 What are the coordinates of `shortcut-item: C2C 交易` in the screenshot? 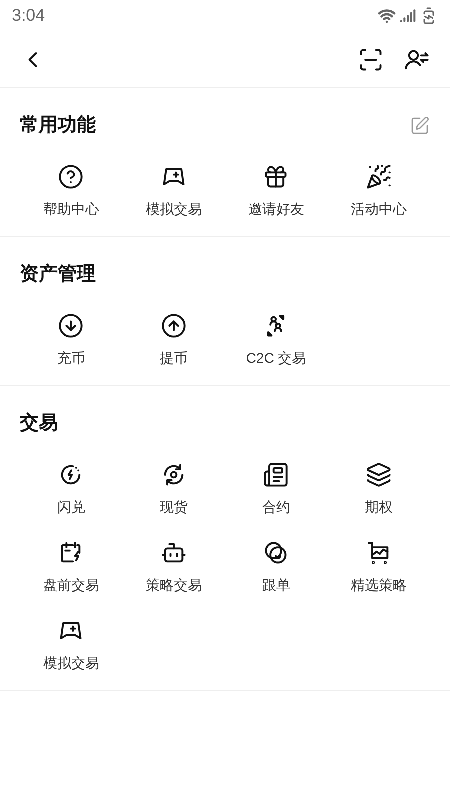 It's located at (276, 341).